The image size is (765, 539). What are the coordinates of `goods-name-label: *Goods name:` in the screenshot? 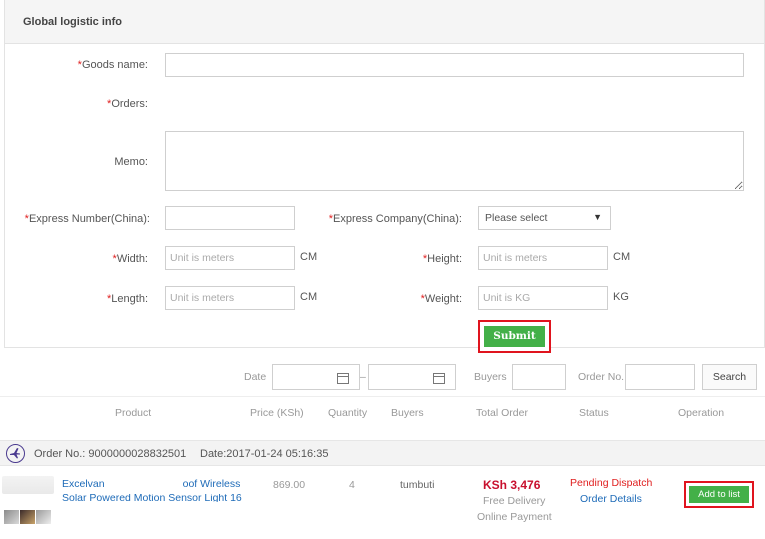 It's located at (104, 65).